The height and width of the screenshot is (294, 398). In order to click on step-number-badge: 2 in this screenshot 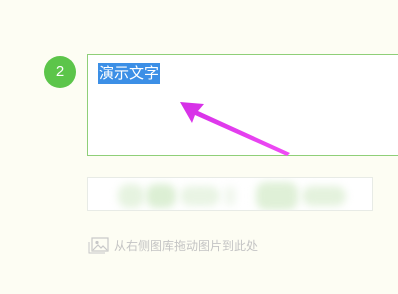, I will do `click(60, 72)`.